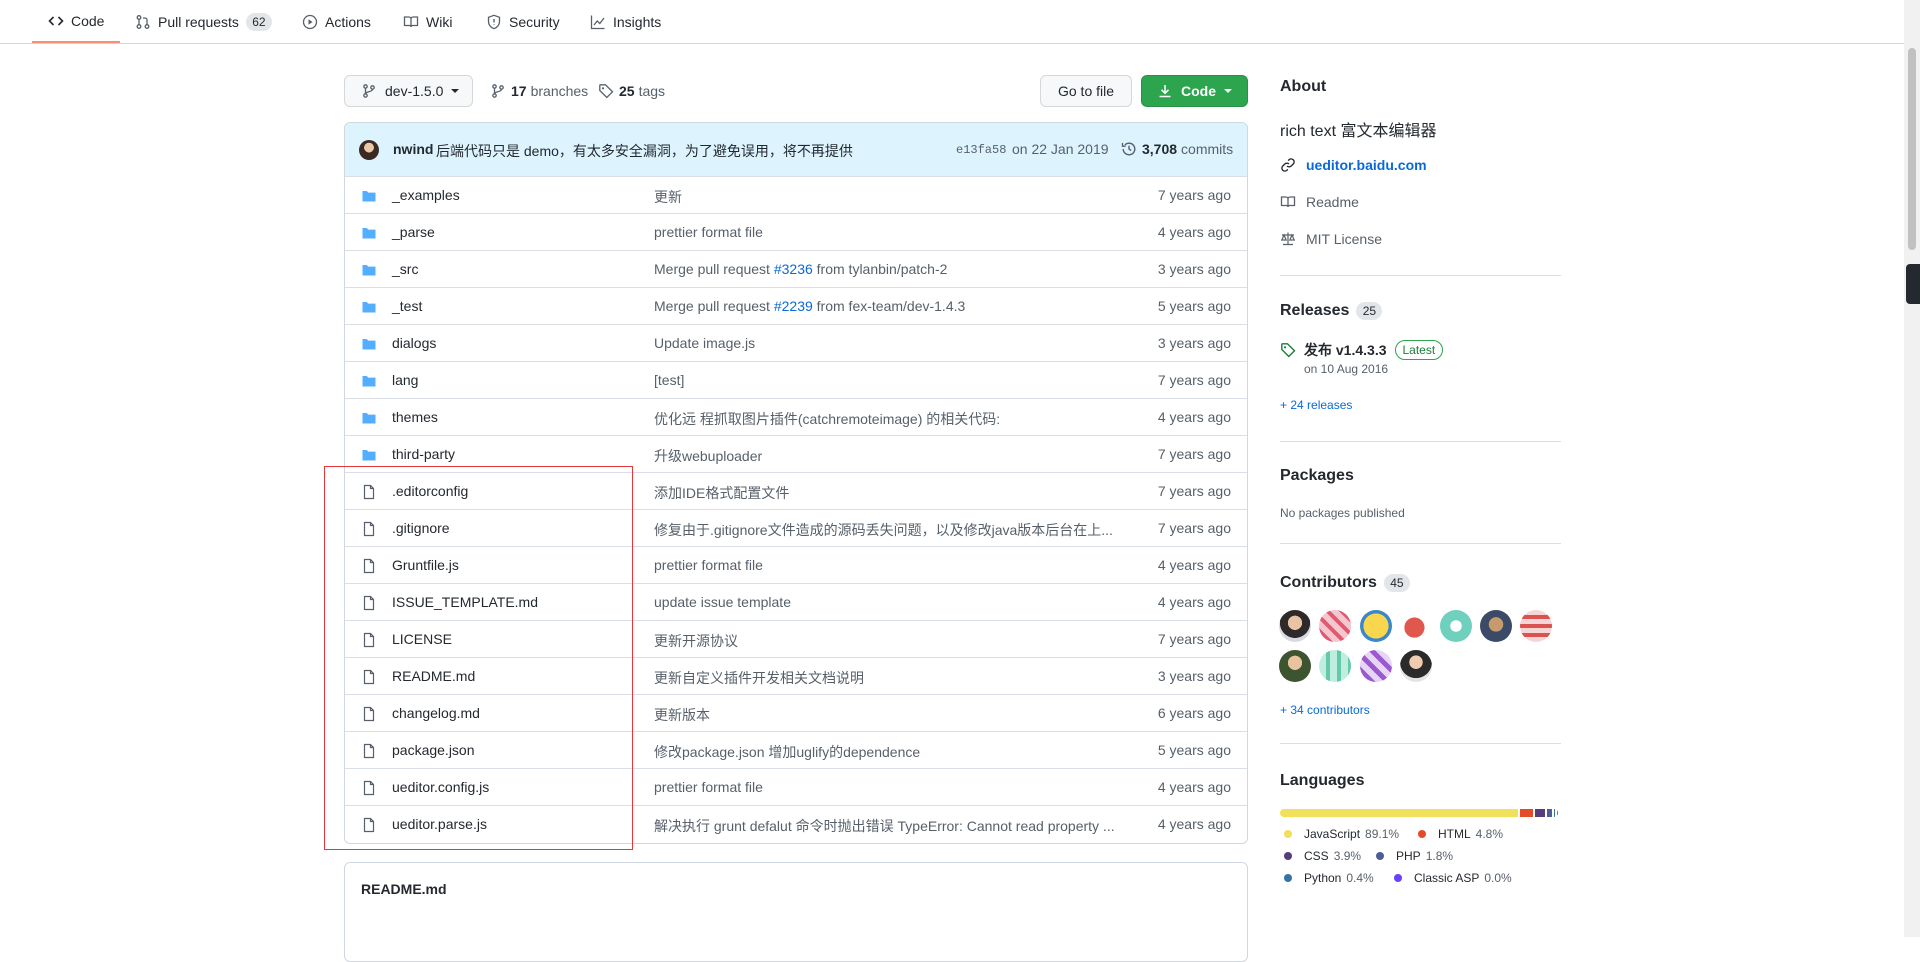  Describe the element at coordinates (1362, 350) in the screenshot. I see `latest-release: 发布 v1.4.3.3 Latest` at that location.